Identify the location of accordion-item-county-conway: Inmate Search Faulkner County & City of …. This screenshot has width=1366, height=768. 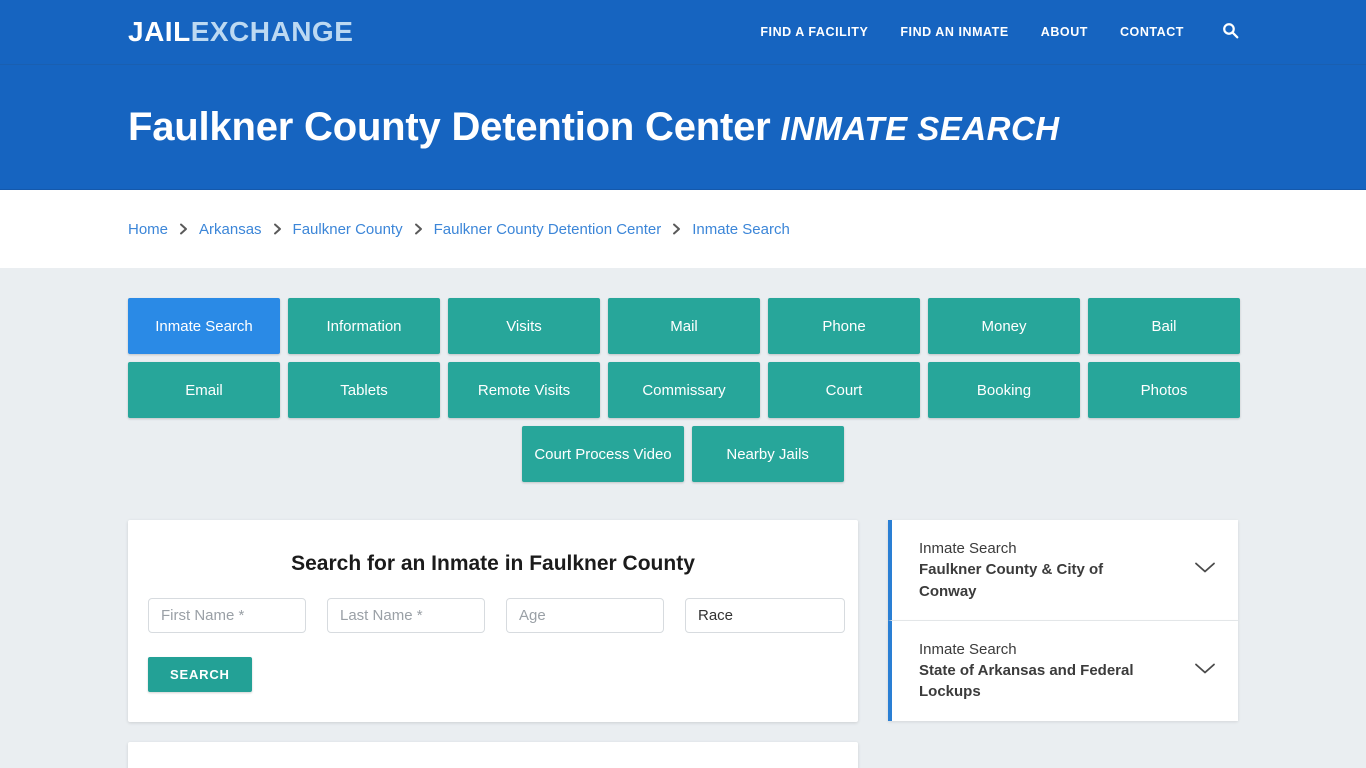
(1063, 570).